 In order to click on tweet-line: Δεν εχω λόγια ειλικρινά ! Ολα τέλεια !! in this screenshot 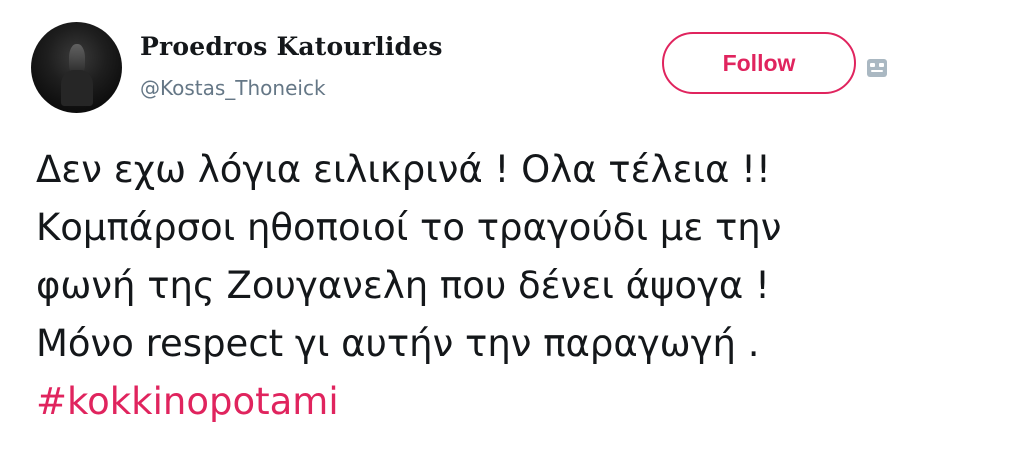, I will do `click(403, 169)`.